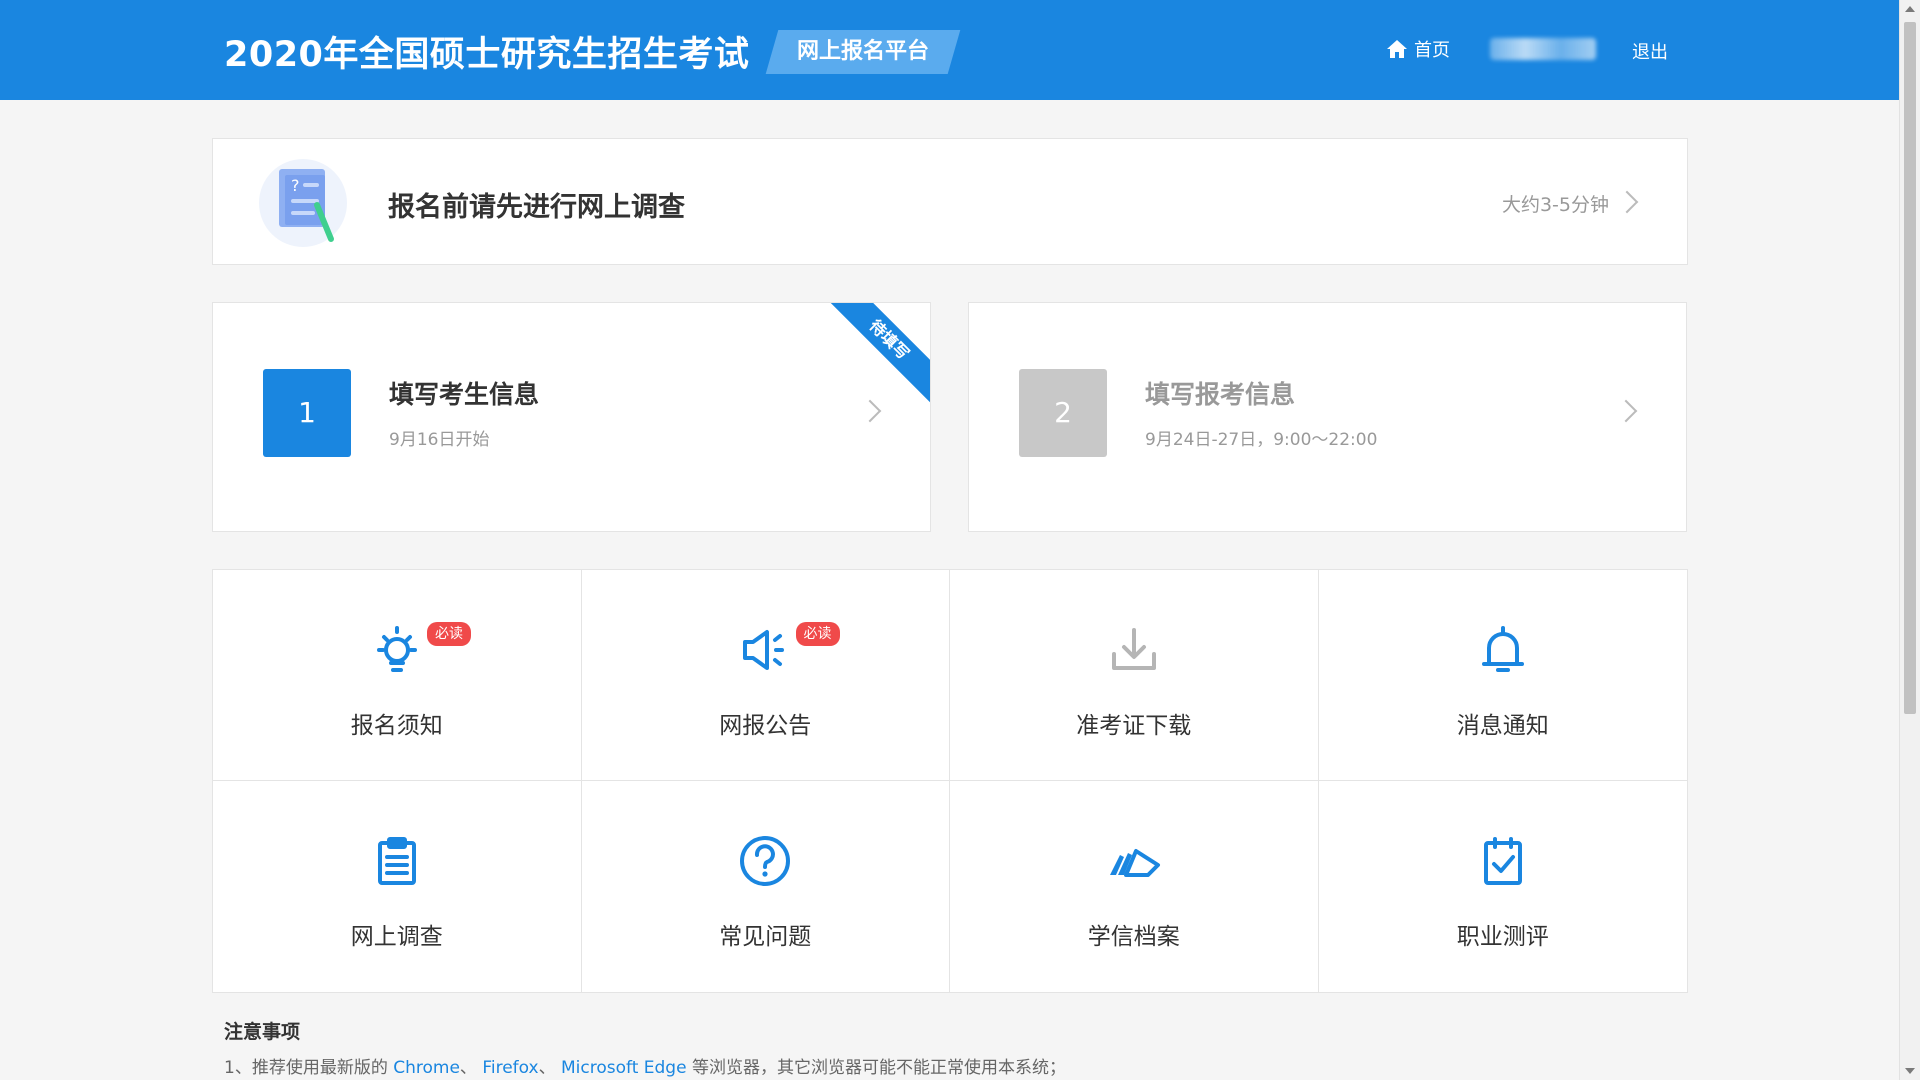 This screenshot has height=1080, width=1920. Describe the element at coordinates (396, 726) in the screenshot. I see `tile-label: 报名须知` at that location.